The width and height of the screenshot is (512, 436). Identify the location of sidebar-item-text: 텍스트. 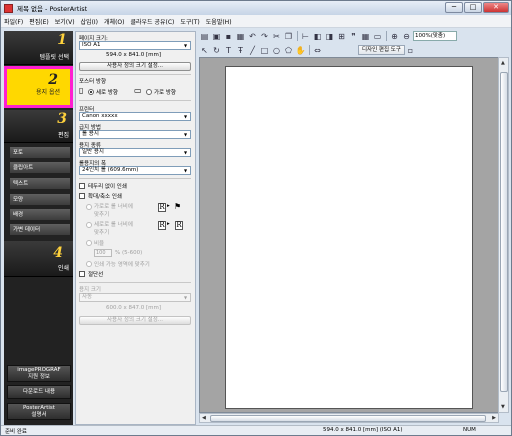
(40, 183).